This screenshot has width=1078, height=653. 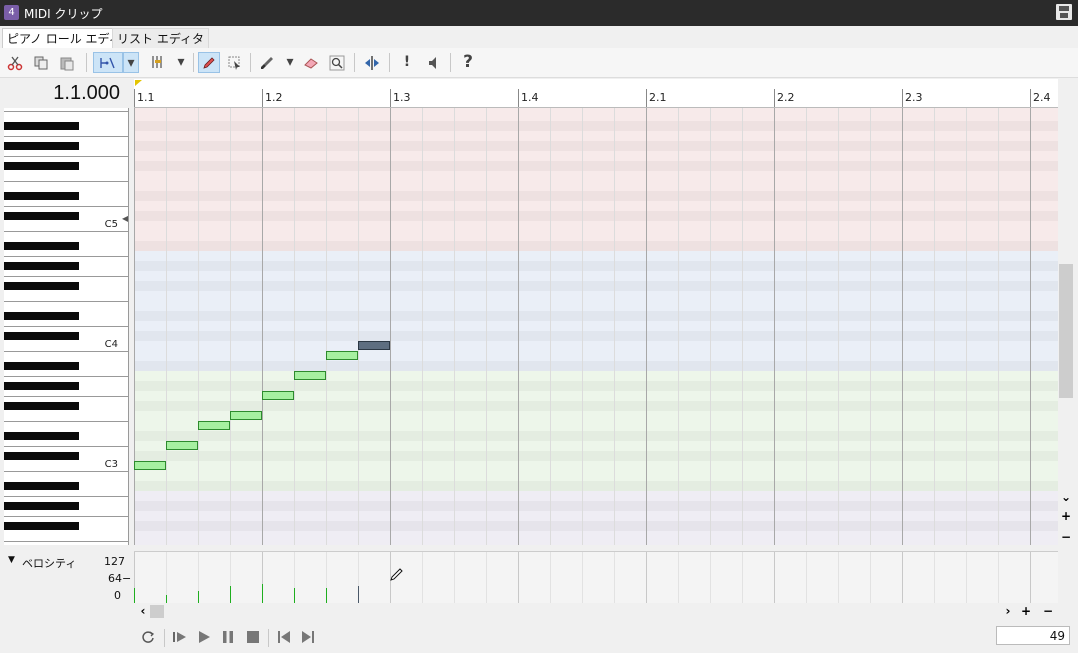 What do you see at coordinates (143, 611) in the screenshot?
I see `scroll-left-icon: ‹` at bounding box center [143, 611].